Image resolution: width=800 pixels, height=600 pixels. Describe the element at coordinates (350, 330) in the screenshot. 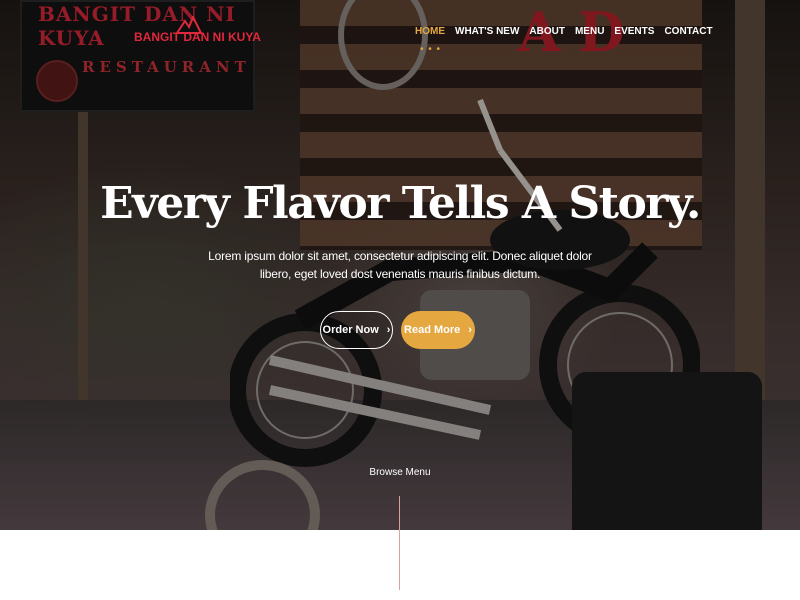

I see `order-now-label: Order Now` at that location.